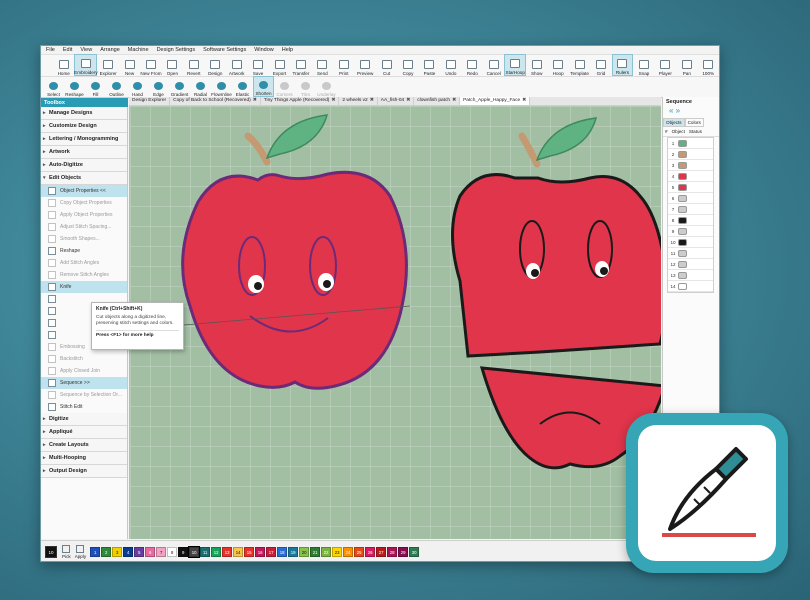 Image resolution: width=810 pixels, height=600 pixels. I want to click on item-apply-properties: Apply Object Properties, so click(84, 215).